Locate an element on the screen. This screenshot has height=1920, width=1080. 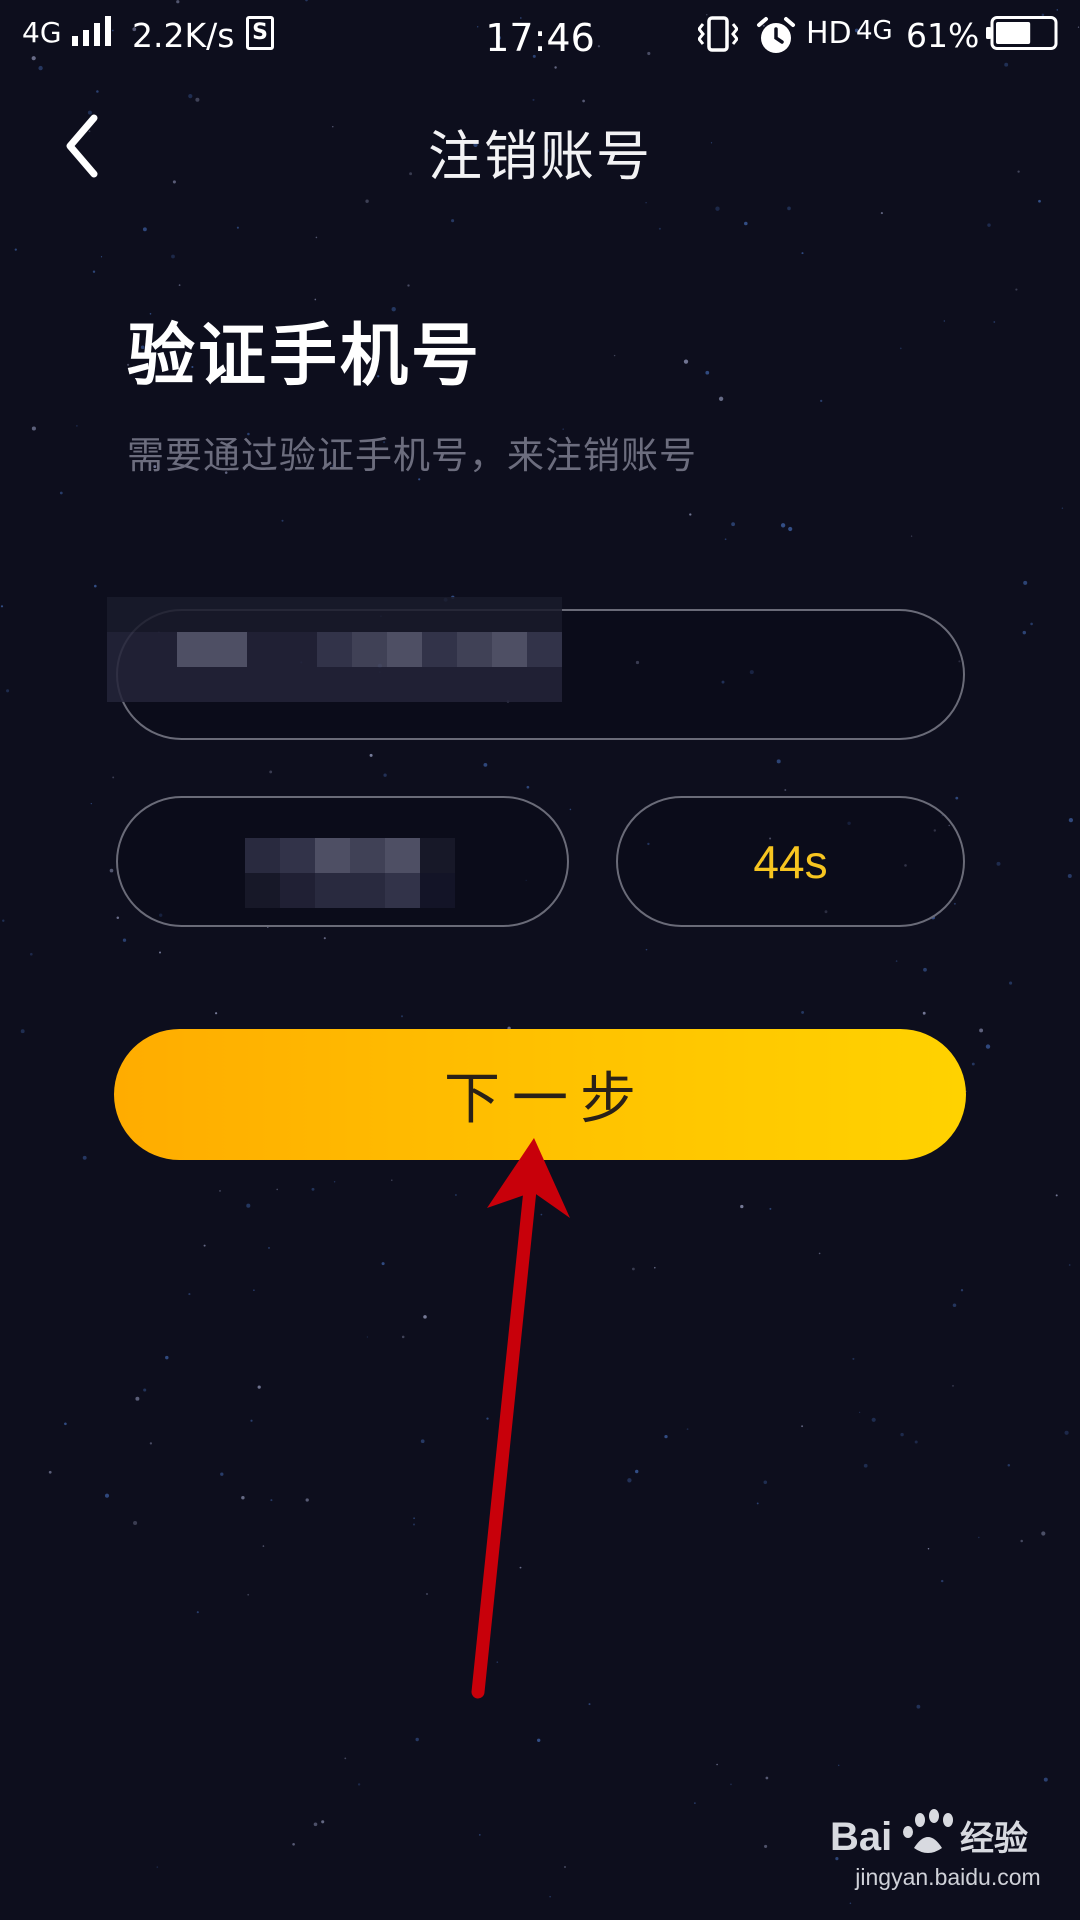
countdown-label: 44s is located at coordinates (790, 861).